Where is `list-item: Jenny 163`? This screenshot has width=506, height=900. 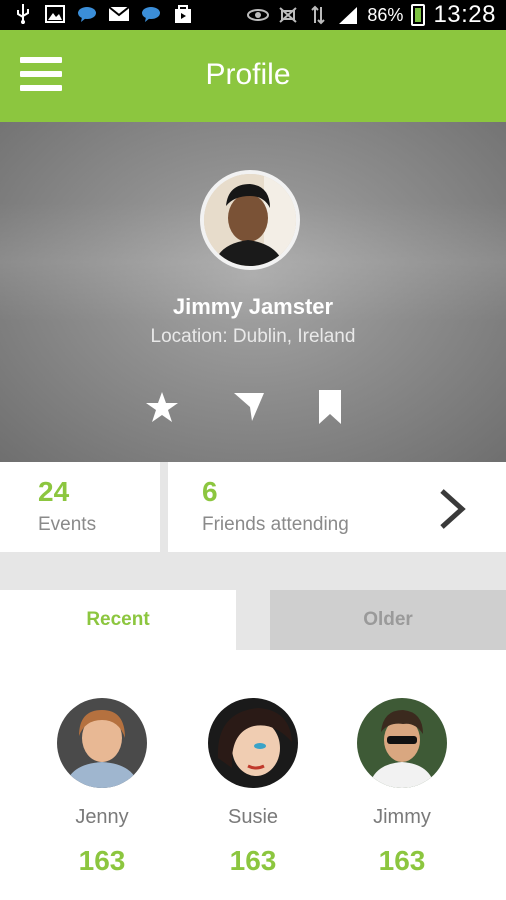
list-item: Jenny 163 is located at coordinates (102, 787).